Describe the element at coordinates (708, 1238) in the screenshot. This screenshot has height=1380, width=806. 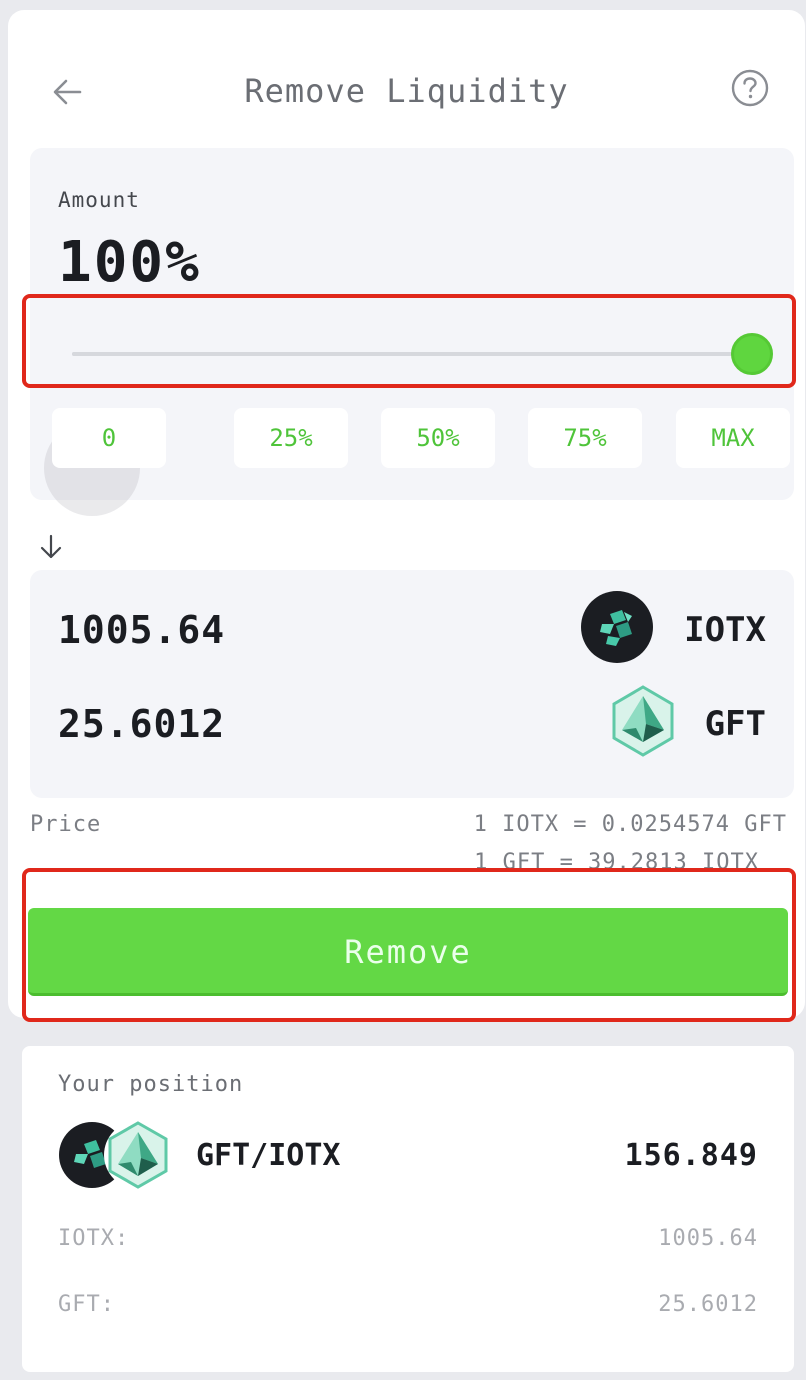
I see `position-iotx-value: 1005.64` at that location.